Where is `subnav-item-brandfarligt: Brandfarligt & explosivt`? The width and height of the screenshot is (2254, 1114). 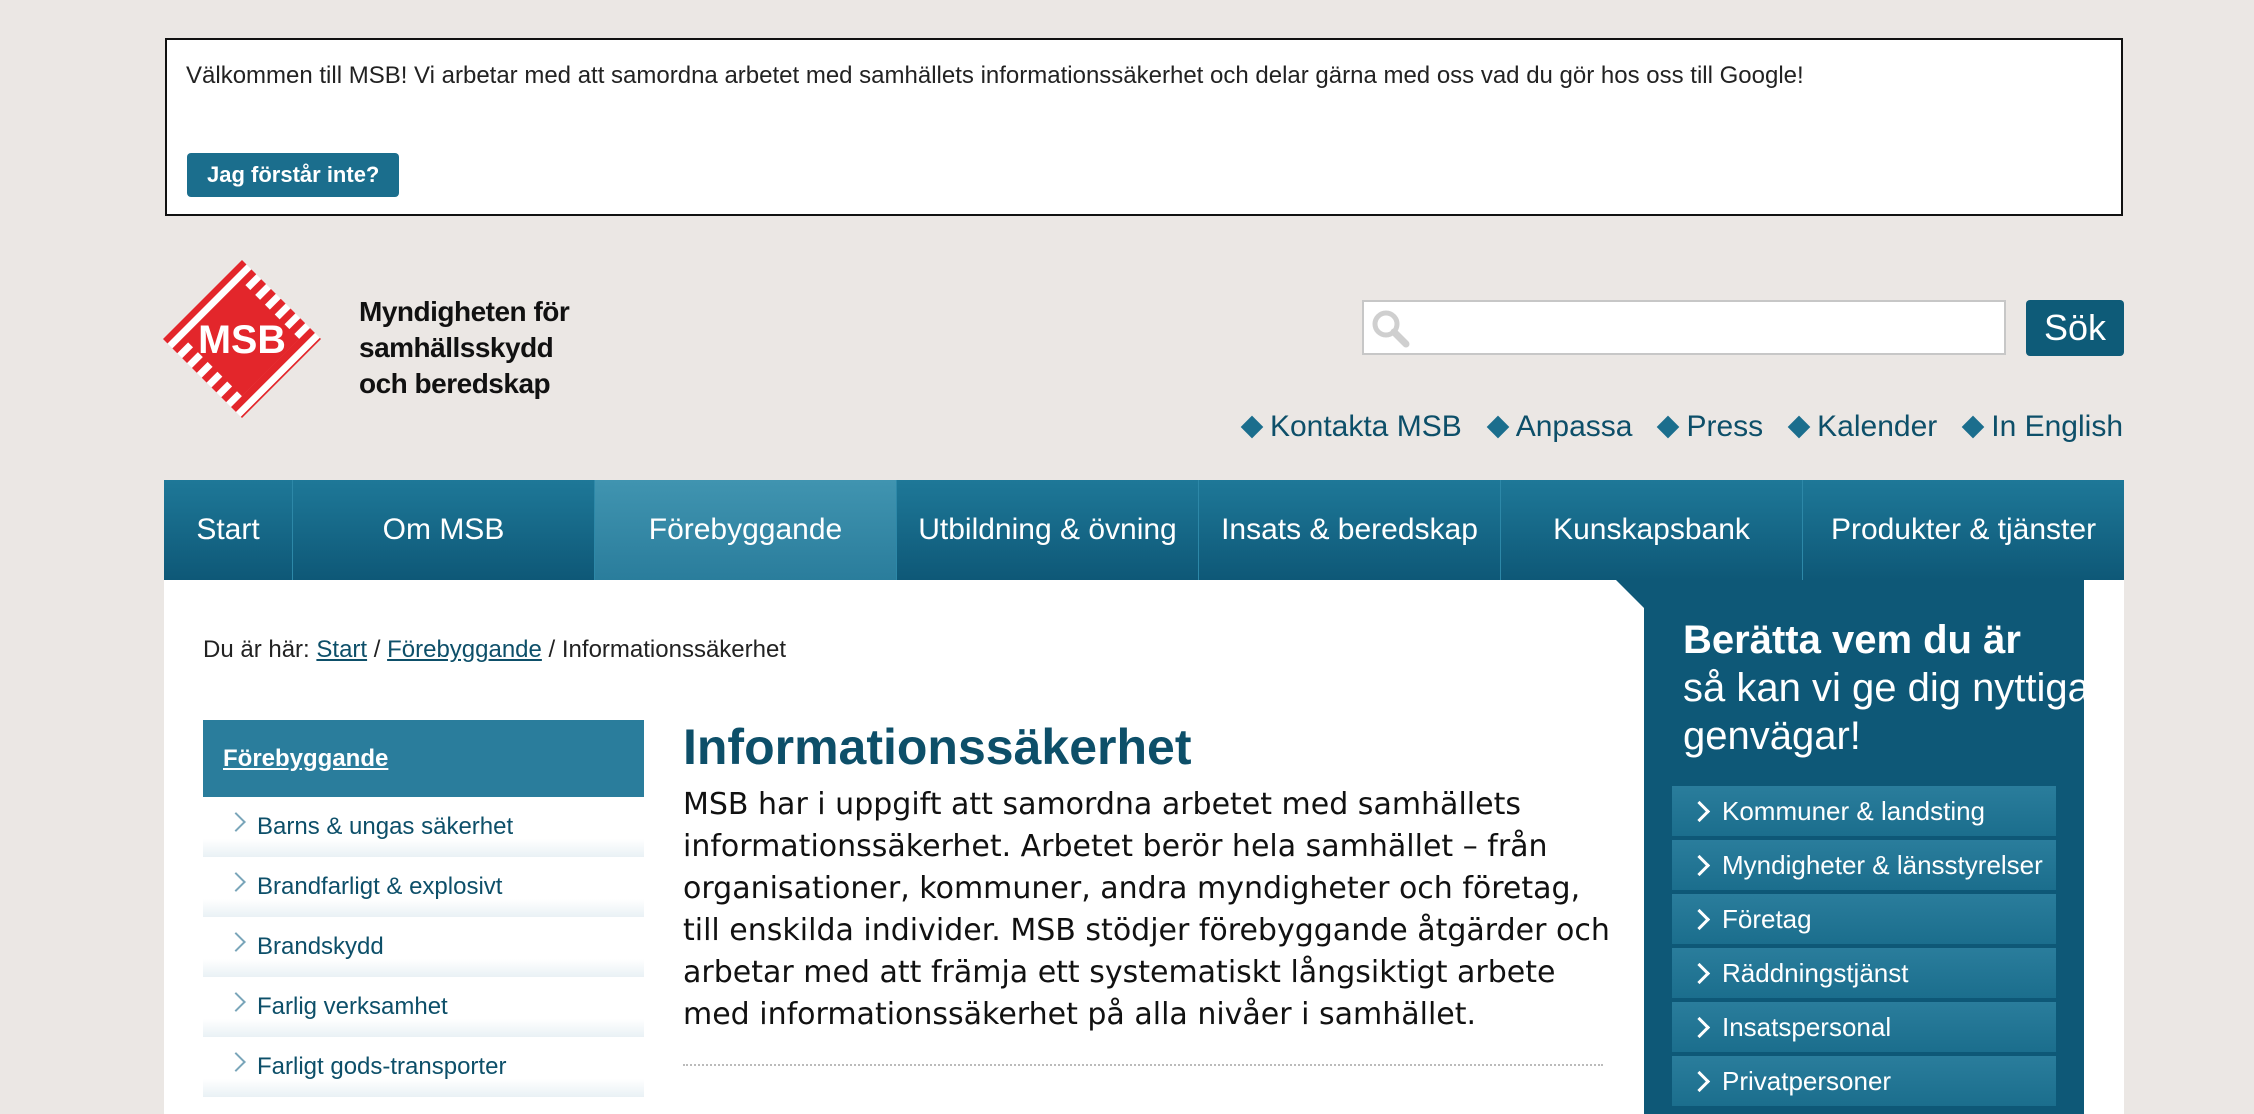 subnav-item-brandfarligt: Brandfarligt & explosivt is located at coordinates (423, 887).